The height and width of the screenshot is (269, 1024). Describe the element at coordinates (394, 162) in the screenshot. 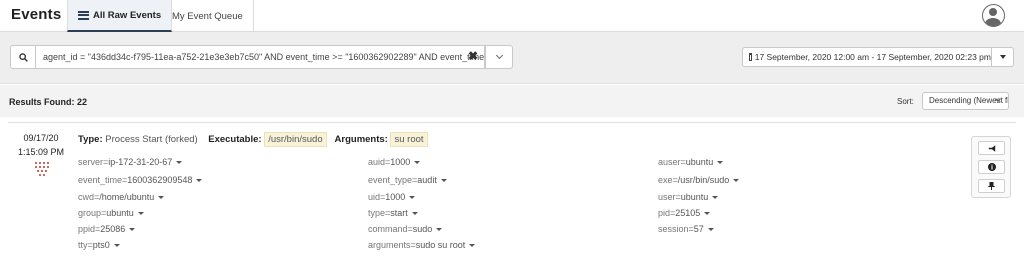

I see `field-auid: auid= 1000` at that location.